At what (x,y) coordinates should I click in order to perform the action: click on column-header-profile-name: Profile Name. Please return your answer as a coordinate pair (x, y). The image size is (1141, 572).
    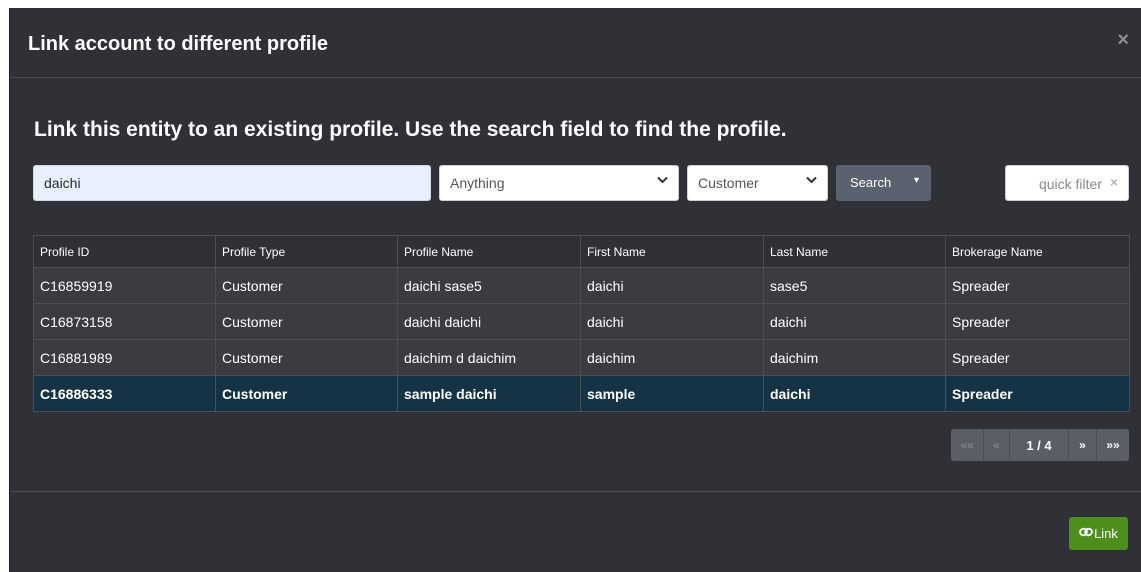
    Looking at the image, I should click on (489, 251).